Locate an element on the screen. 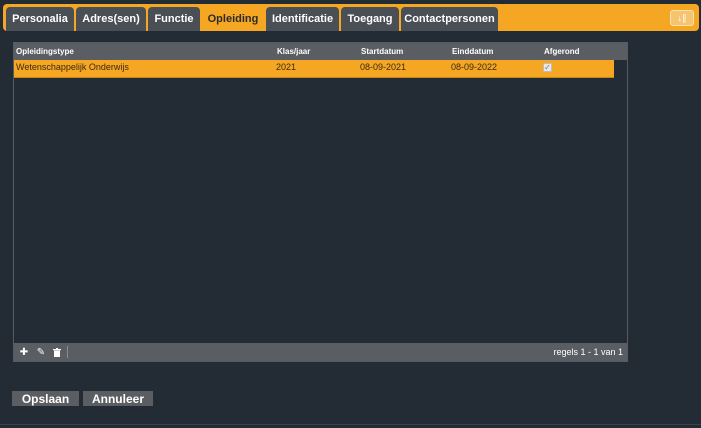 The image size is (701, 428). column-header-afgerond: Afgerond is located at coordinates (562, 51).